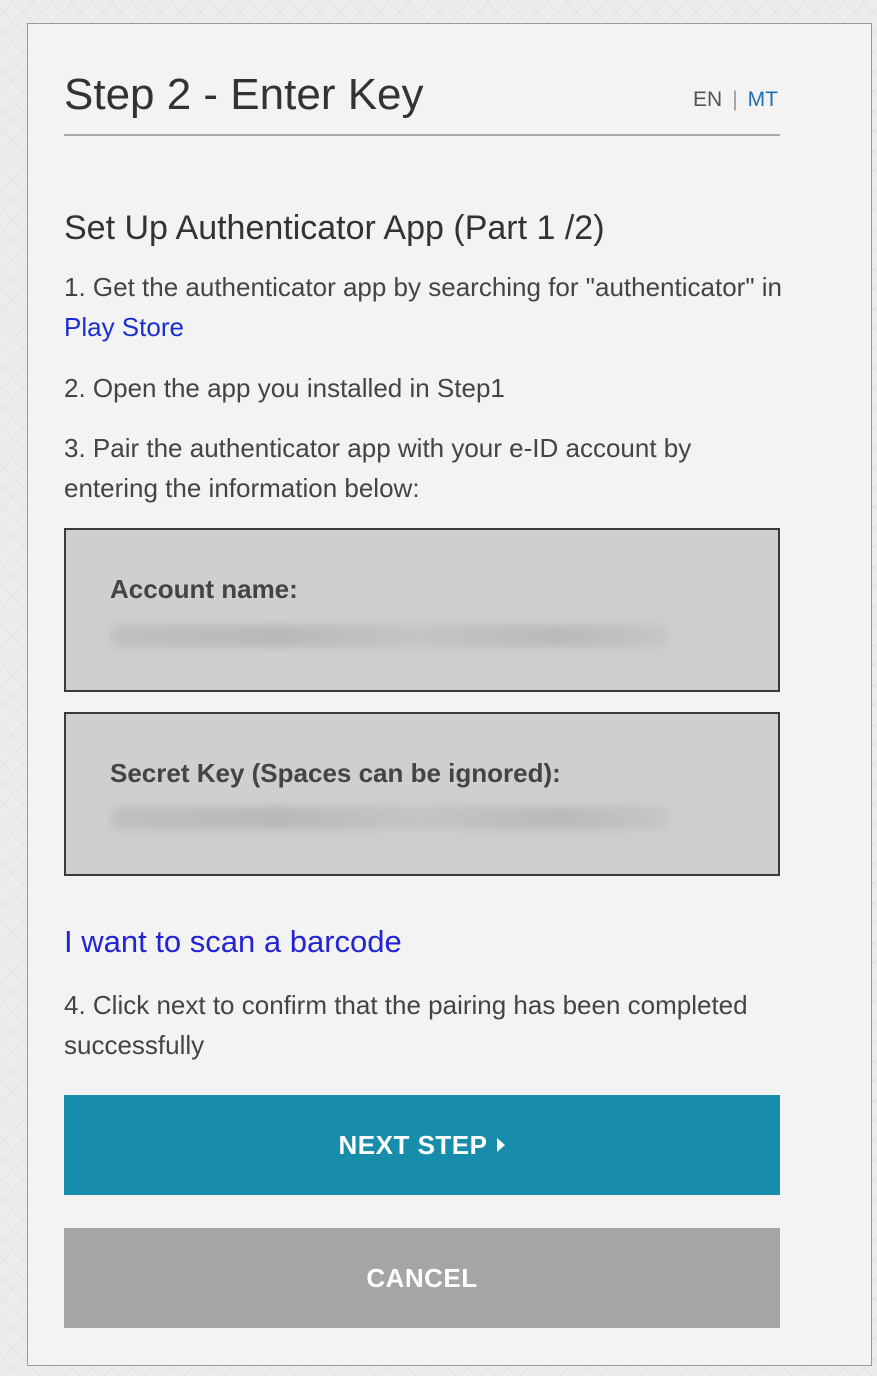 The width and height of the screenshot is (877, 1376). What do you see at coordinates (244, 94) in the screenshot?
I see `page-title: Step 2 - Enter Key` at bounding box center [244, 94].